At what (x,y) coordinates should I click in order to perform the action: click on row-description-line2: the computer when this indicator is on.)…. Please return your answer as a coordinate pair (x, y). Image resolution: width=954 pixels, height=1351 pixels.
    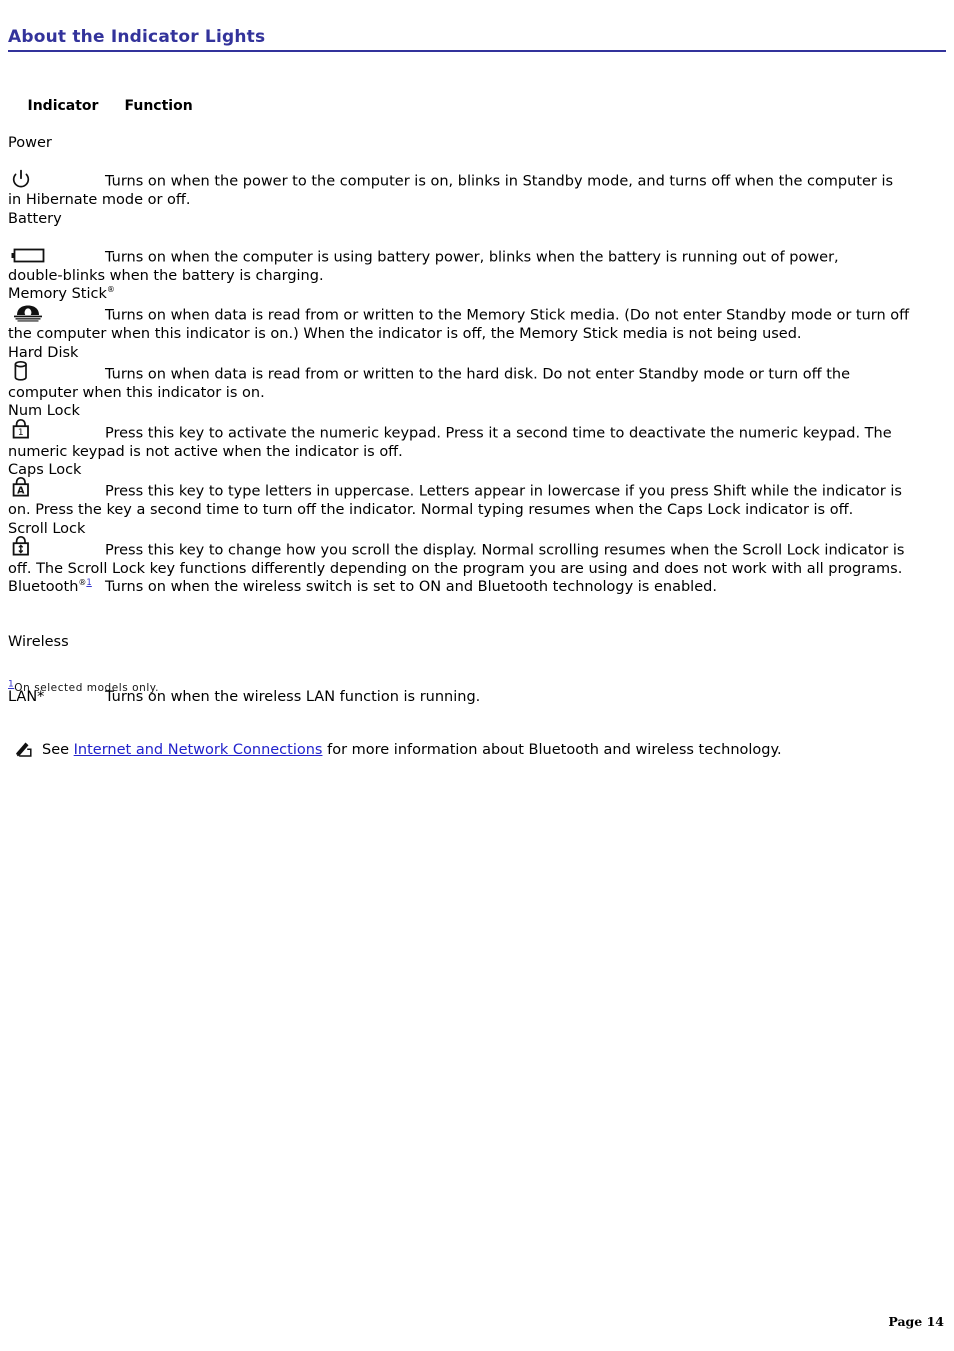
    Looking at the image, I should click on (405, 334).